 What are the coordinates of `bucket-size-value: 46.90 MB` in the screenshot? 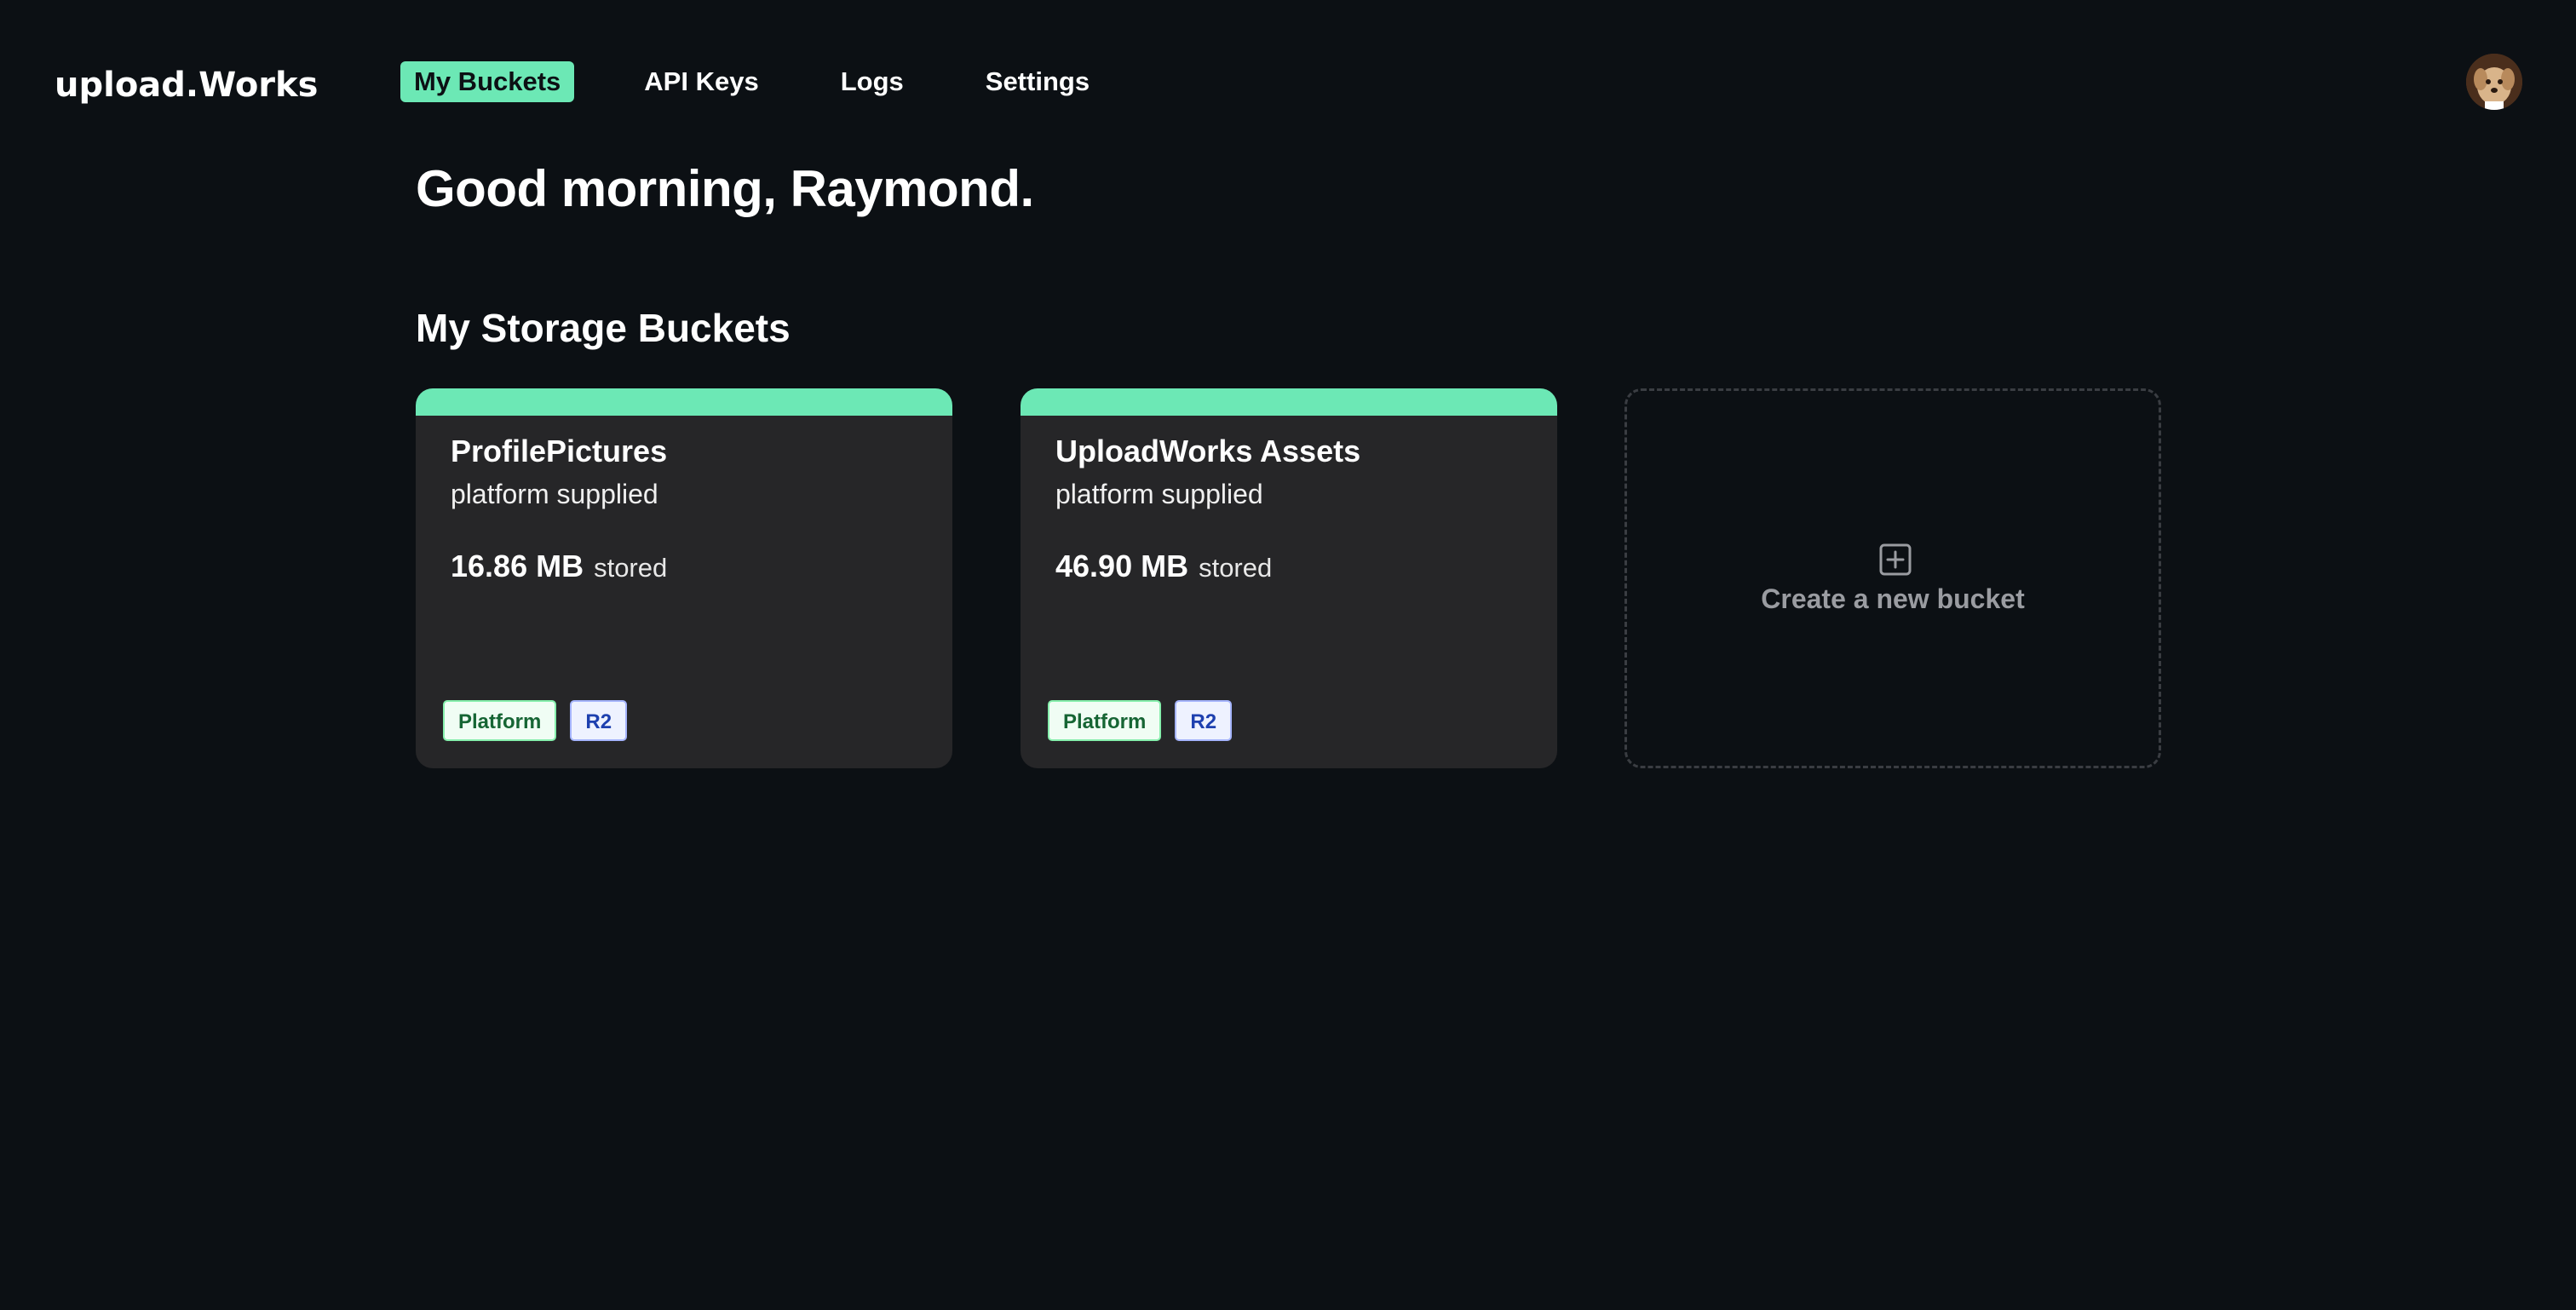 It's located at (1122, 566).